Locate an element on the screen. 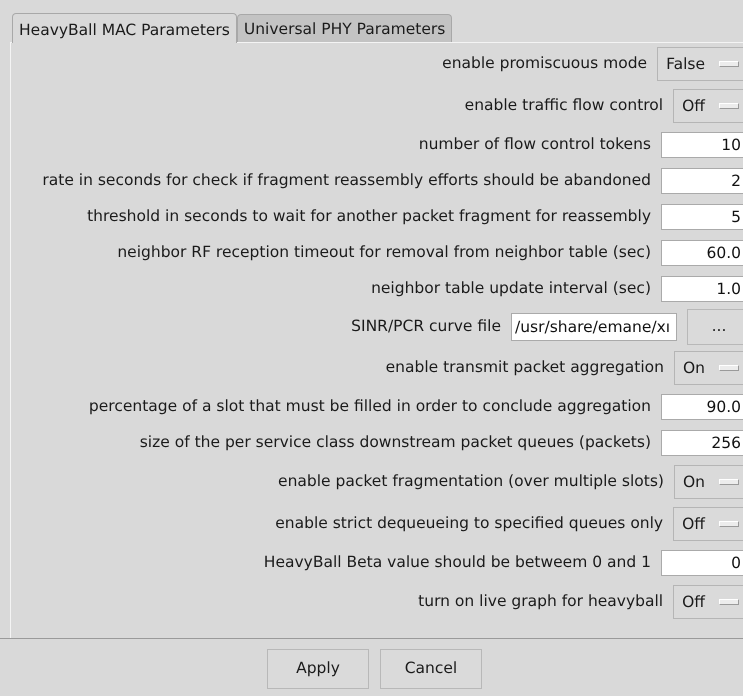  parameter-label: enable transmit packet aggregation is located at coordinates (525, 367).